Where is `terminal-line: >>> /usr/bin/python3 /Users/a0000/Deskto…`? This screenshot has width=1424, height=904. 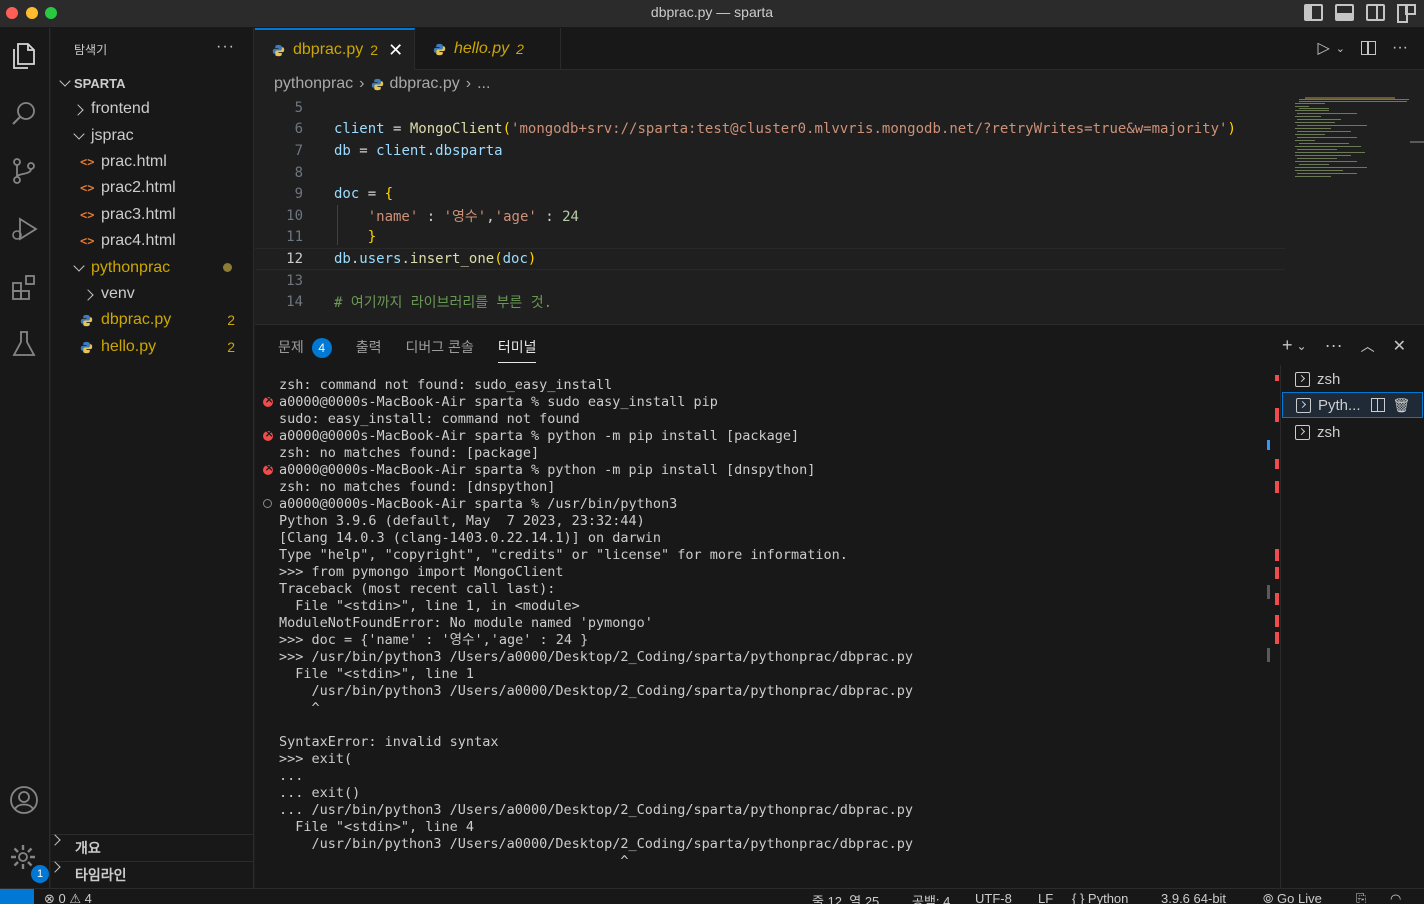
terminal-line: >>> /usr/bin/python3 /Users/a0000/Deskto… is located at coordinates (596, 657).